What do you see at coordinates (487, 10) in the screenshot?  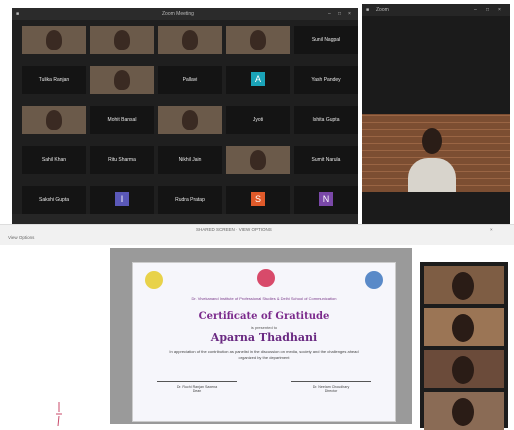 I see `side-maximize-icon: □` at bounding box center [487, 10].